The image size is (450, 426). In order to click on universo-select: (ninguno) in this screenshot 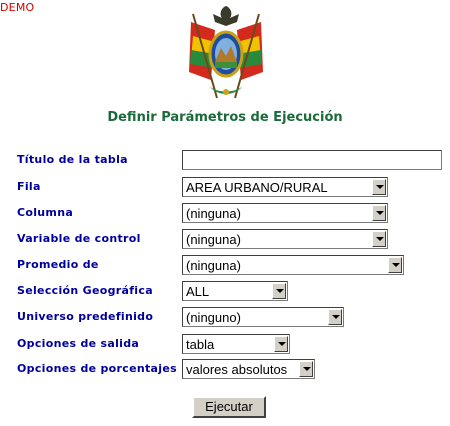, I will do `click(263, 317)`.